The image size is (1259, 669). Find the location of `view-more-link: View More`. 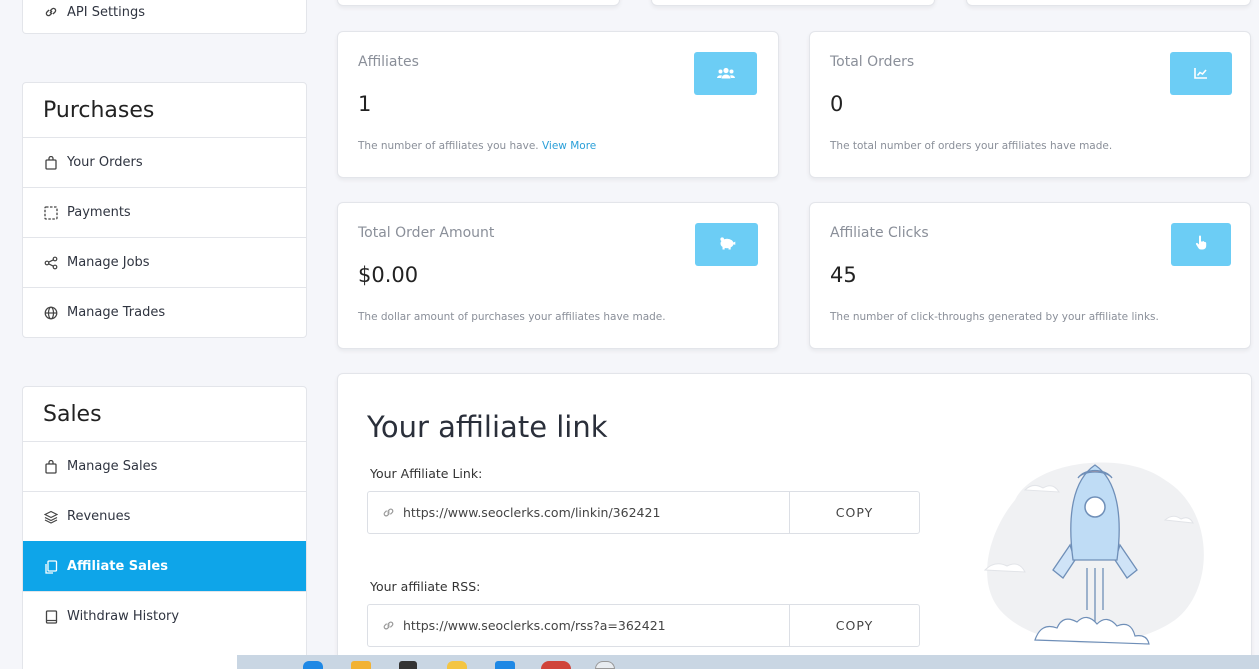

view-more-link: View More is located at coordinates (569, 146).